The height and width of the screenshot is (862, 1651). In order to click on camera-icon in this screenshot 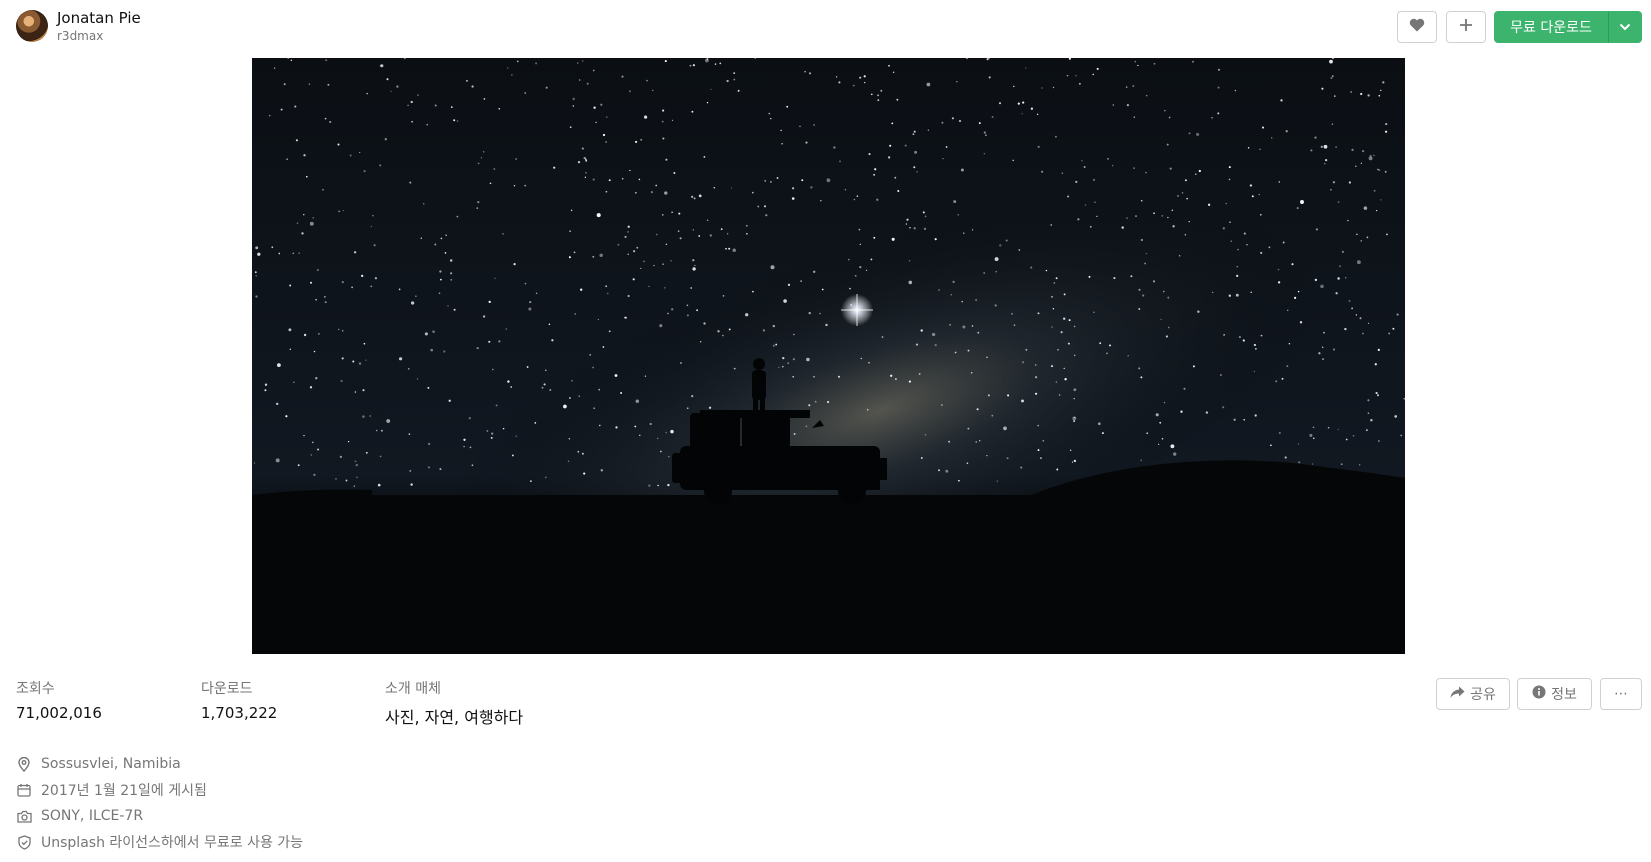, I will do `click(24, 816)`.